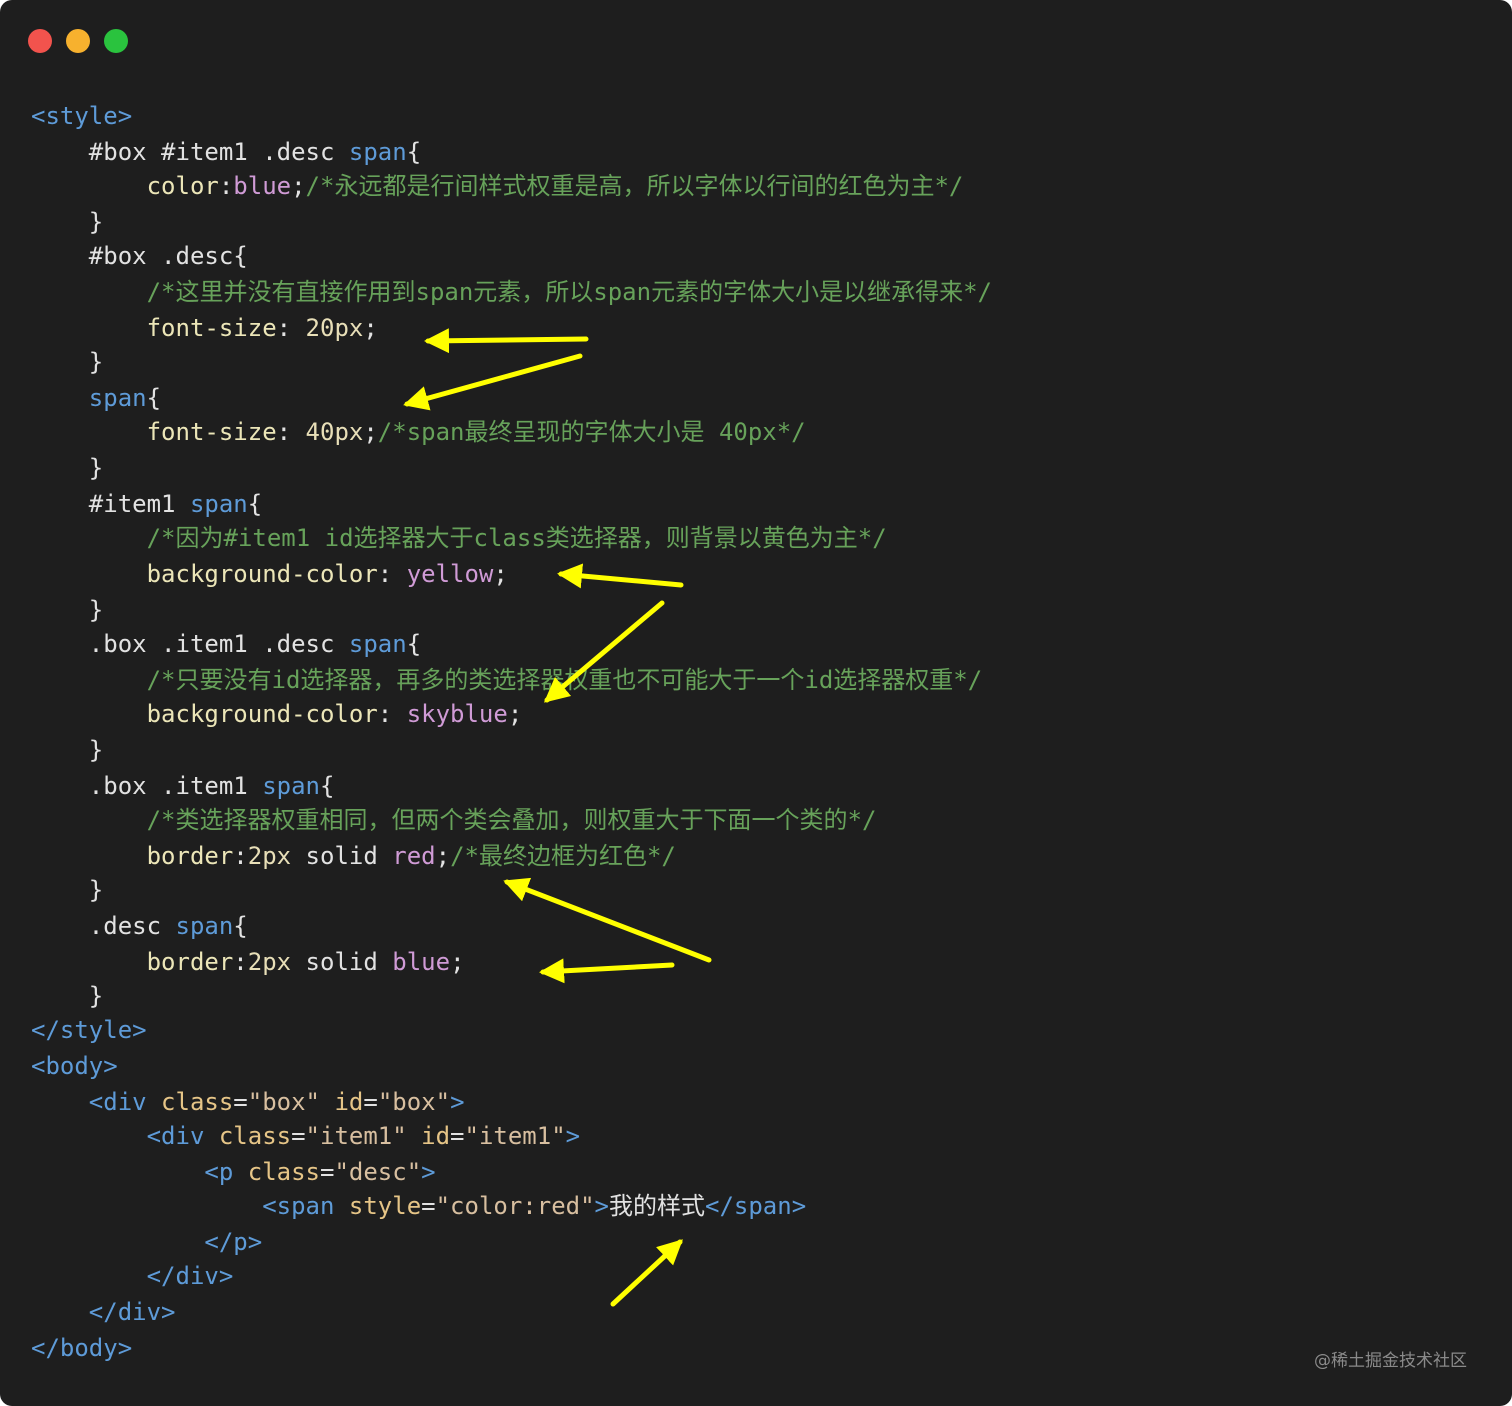 The width and height of the screenshot is (1512, 1406). I want to click on code-token: 2px, so click(269, 856).